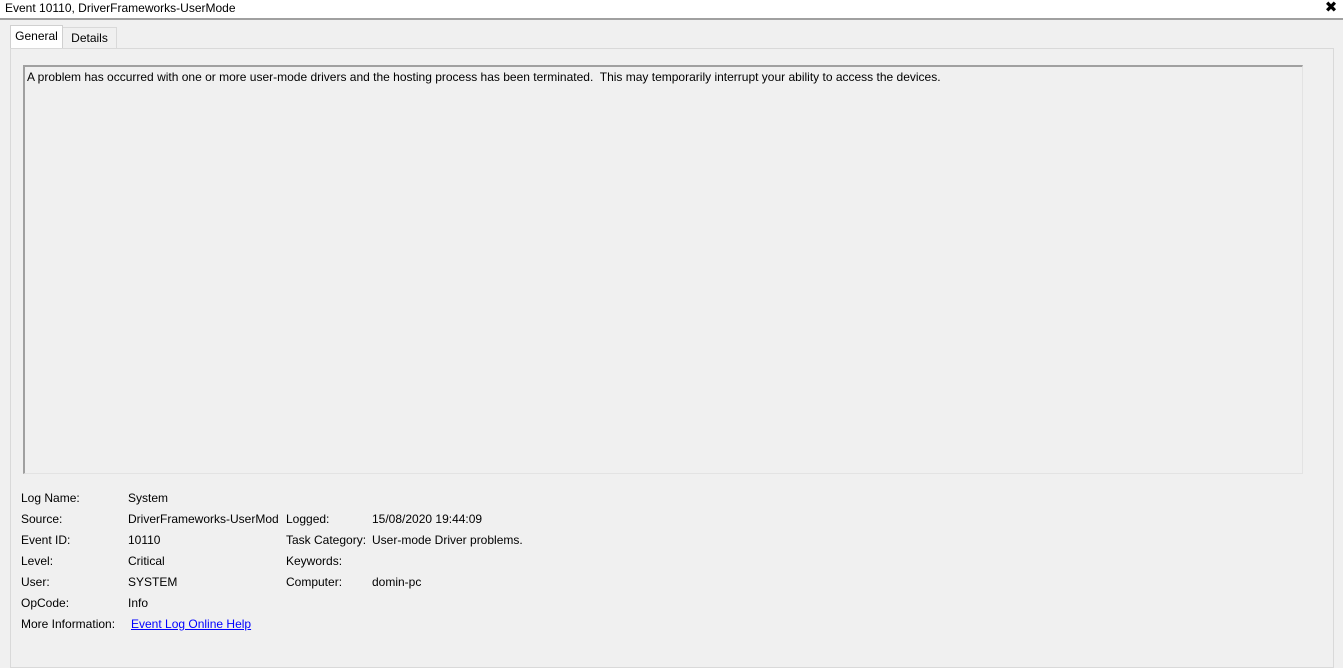 Image resolution: width=1343 pixels, height=668 pixels. I want to click on tab-details: Details, so click(90, 37).